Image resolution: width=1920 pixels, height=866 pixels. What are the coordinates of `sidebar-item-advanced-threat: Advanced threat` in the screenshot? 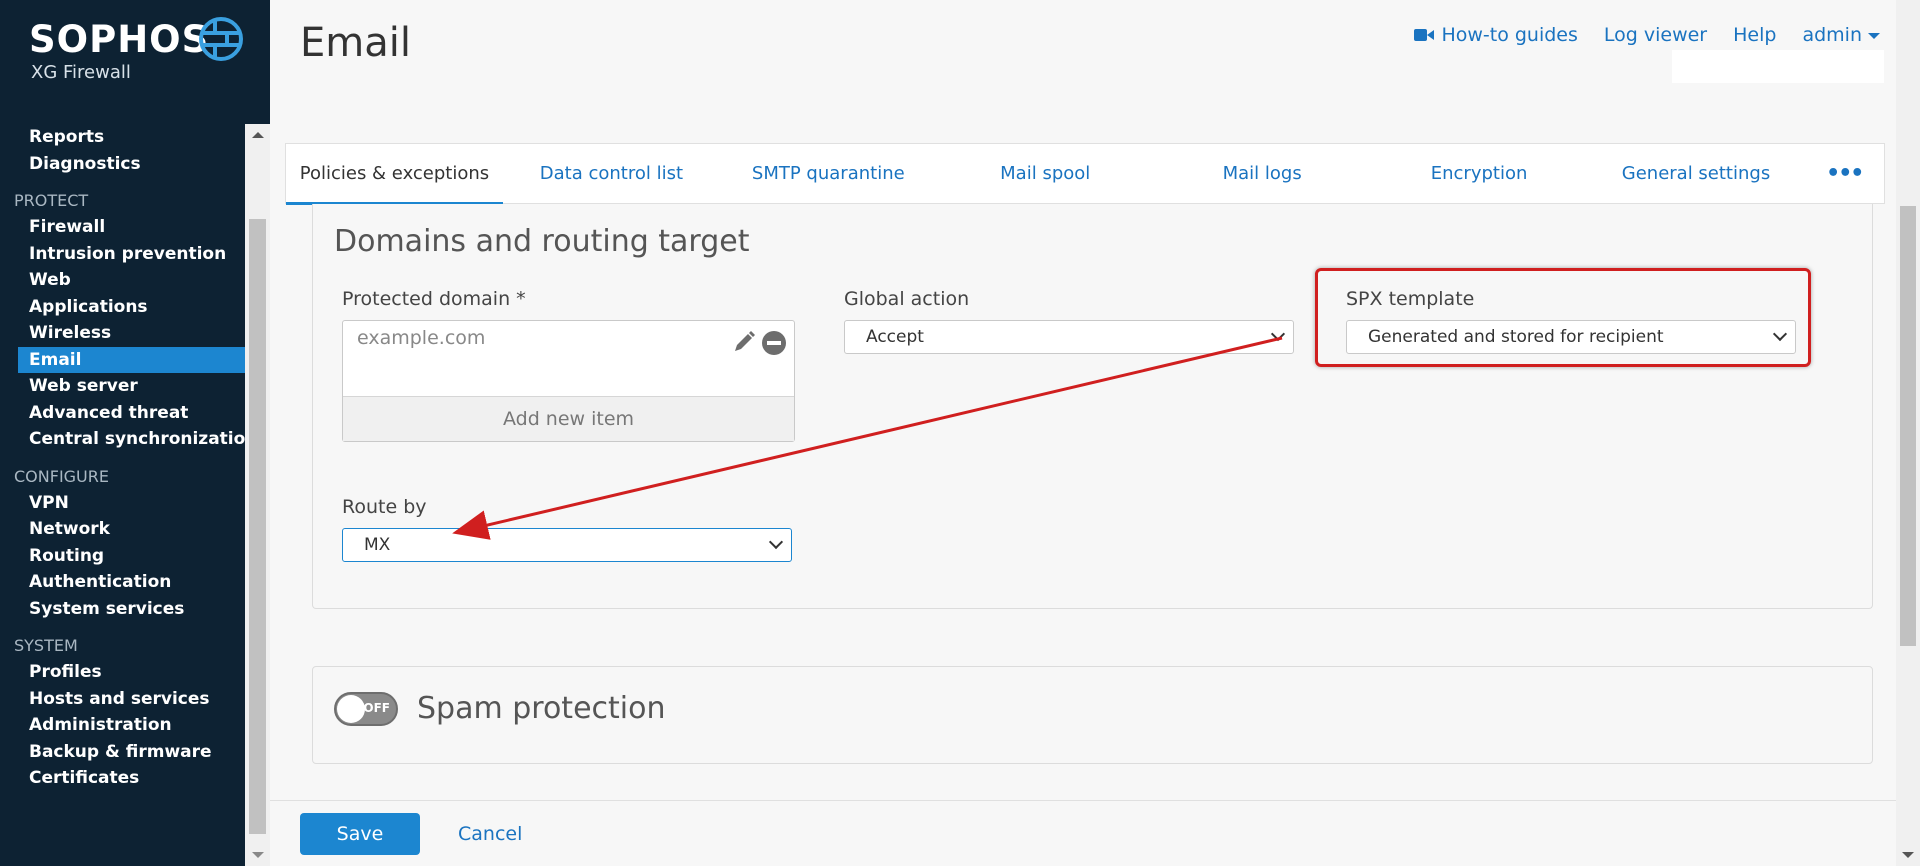 It's located at (122, 413).